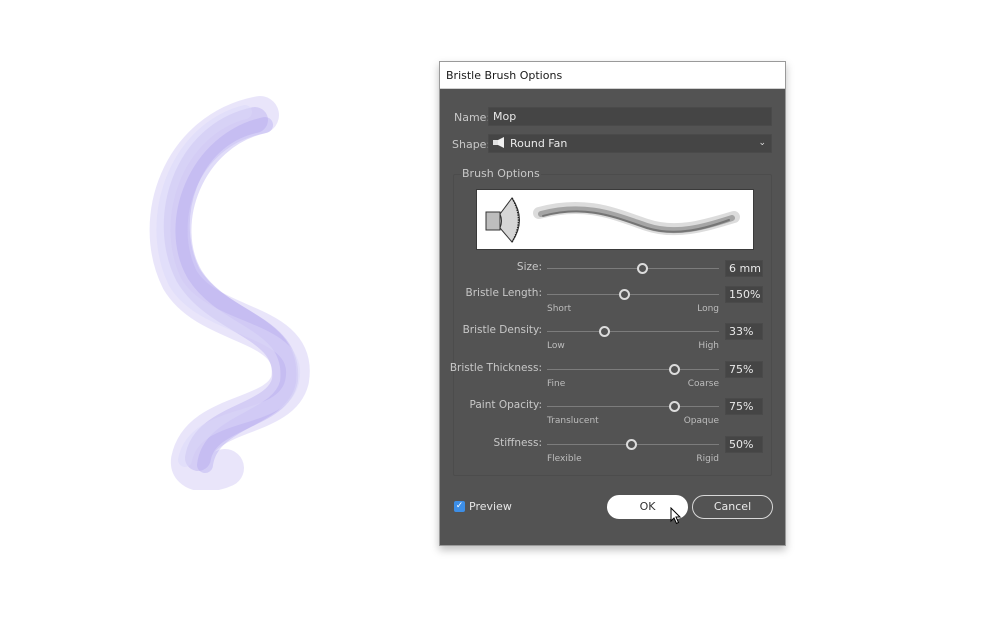 The height and width of the screenshot is (617, 1000). What do you see at coordinates (744, 331) in the screenshot?
I see `slider-value-input: 33%` at bounding box center [744, 331].